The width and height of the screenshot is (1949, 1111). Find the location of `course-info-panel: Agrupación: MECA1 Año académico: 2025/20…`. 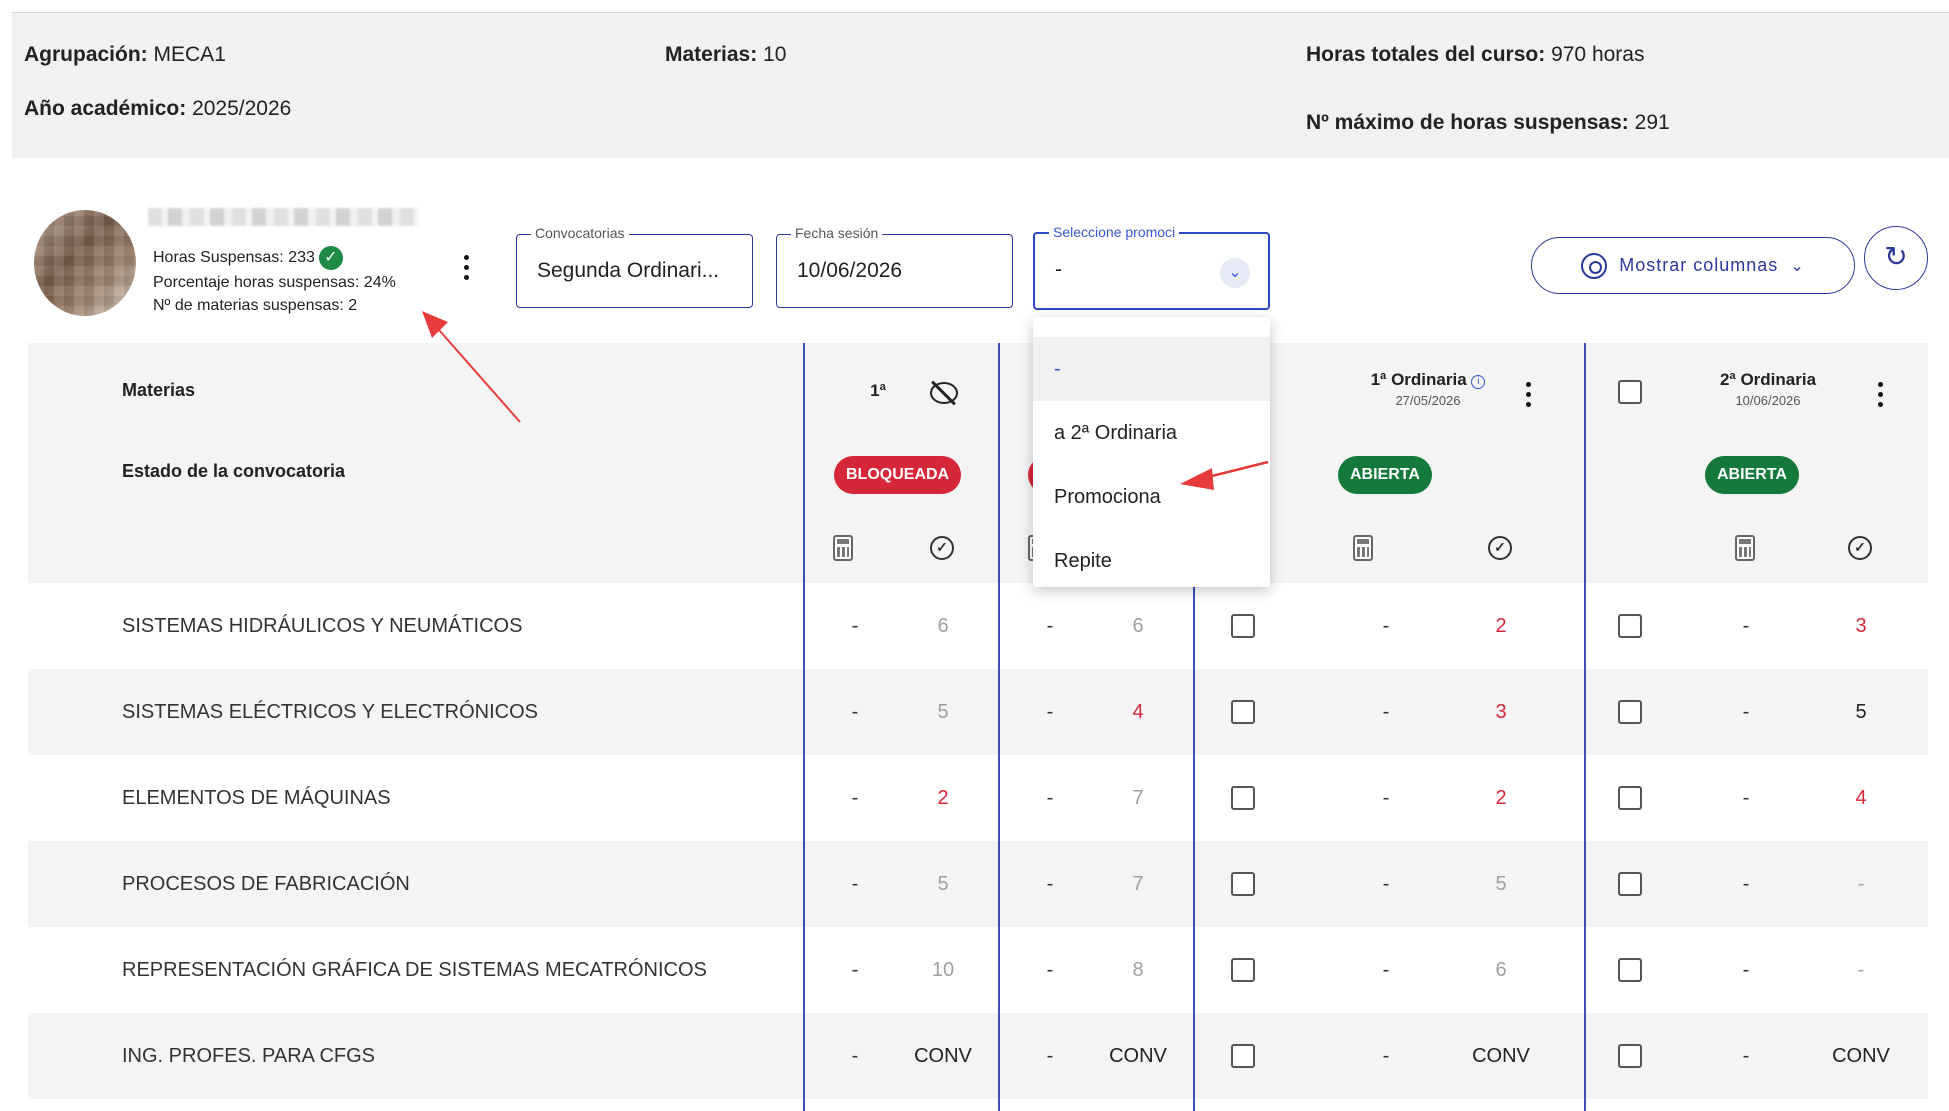

course-info-panel: Agrupación: MECA1 Año académico: 2025/20… is located at coordinates (980, 85).